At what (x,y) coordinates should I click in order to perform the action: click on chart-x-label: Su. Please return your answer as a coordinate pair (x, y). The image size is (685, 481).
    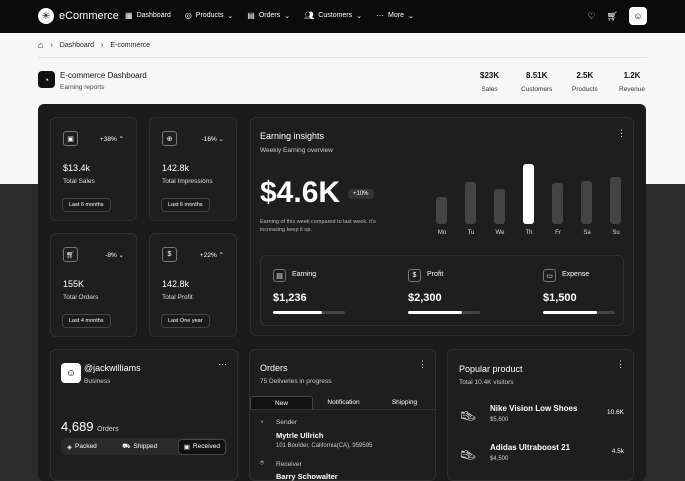
    Looking at the image, I should click on (616, 233).